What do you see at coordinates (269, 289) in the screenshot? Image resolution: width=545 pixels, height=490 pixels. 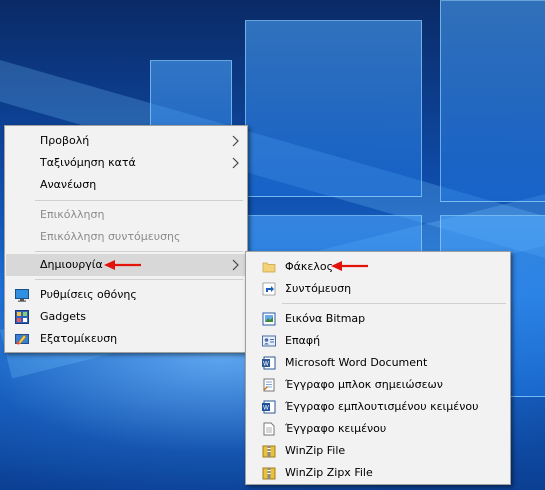 I see `shortcut-icon` at bounding box center [269, 289].